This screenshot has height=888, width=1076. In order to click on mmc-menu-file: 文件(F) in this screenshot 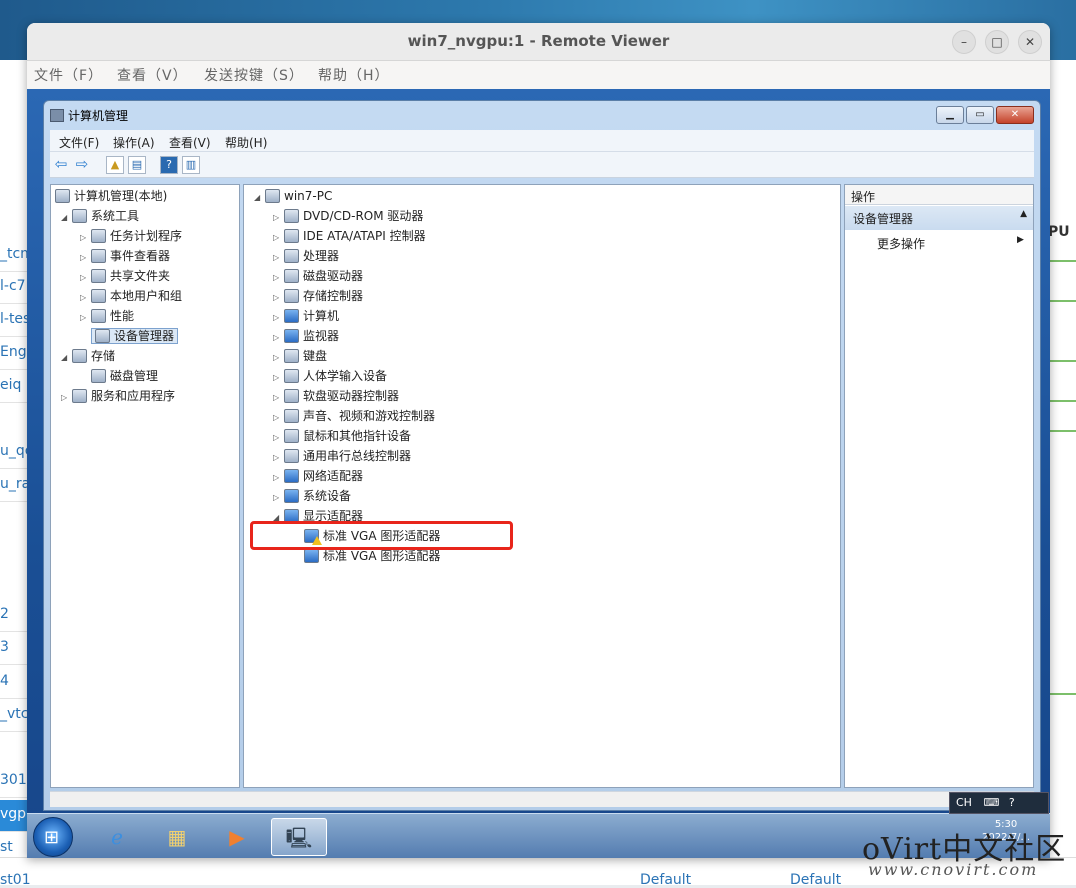, I will do `click(79, 142)`.